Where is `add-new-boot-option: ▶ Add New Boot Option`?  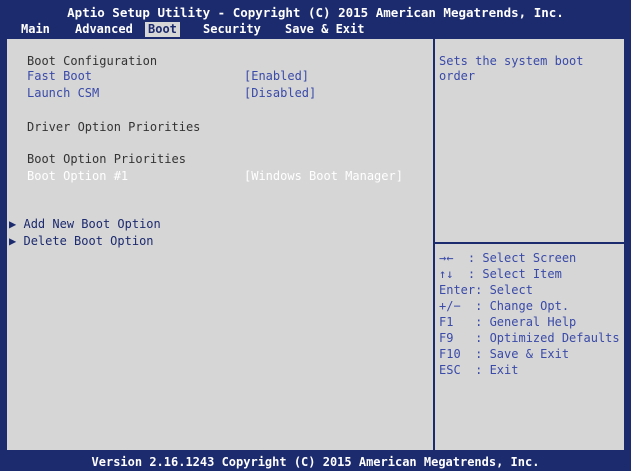 add-new-boot-option: ▶ Add New Boot Option is located at coordinates (85, 224).